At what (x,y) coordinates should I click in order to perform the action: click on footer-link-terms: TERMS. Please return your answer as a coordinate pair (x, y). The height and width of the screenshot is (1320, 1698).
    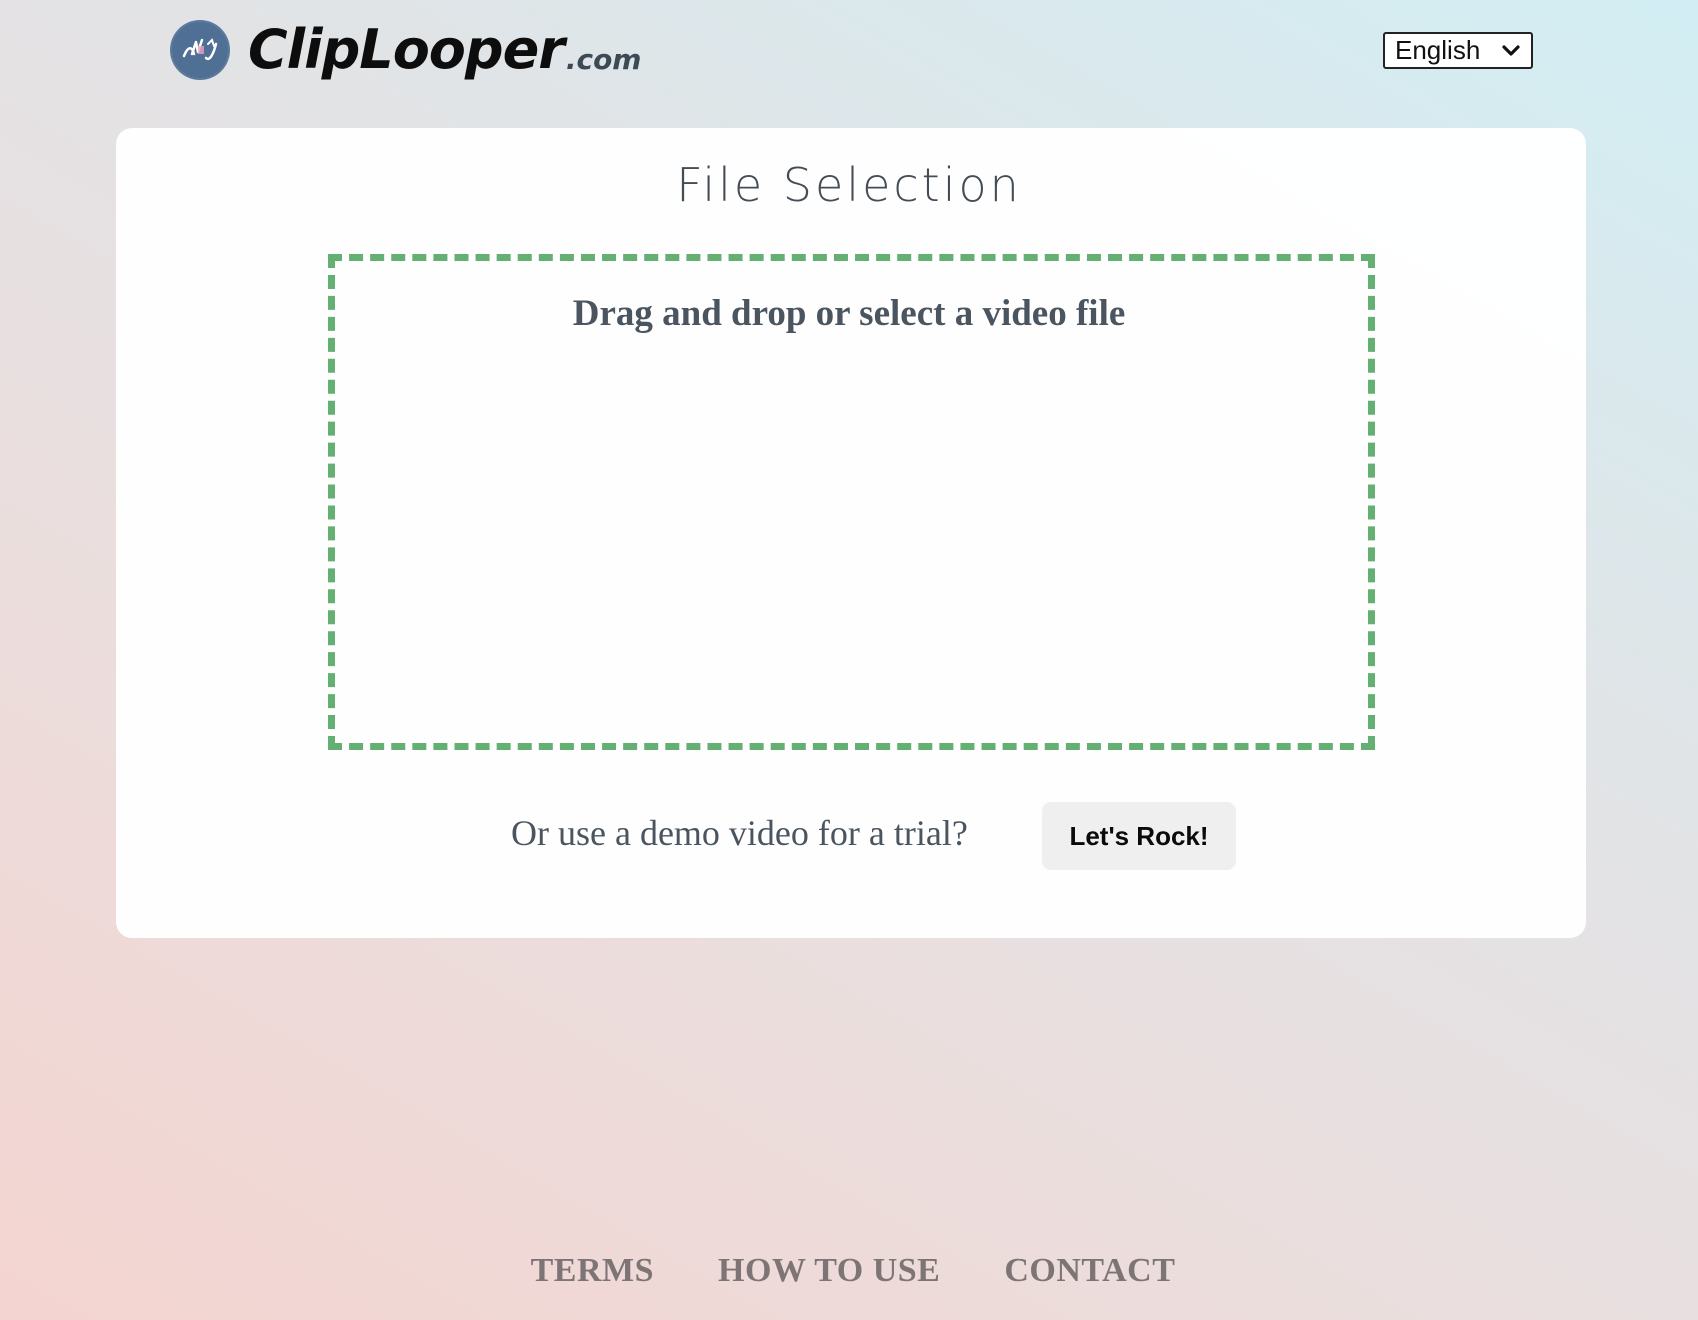
    Looking at the image, I should click on (592, 1271).